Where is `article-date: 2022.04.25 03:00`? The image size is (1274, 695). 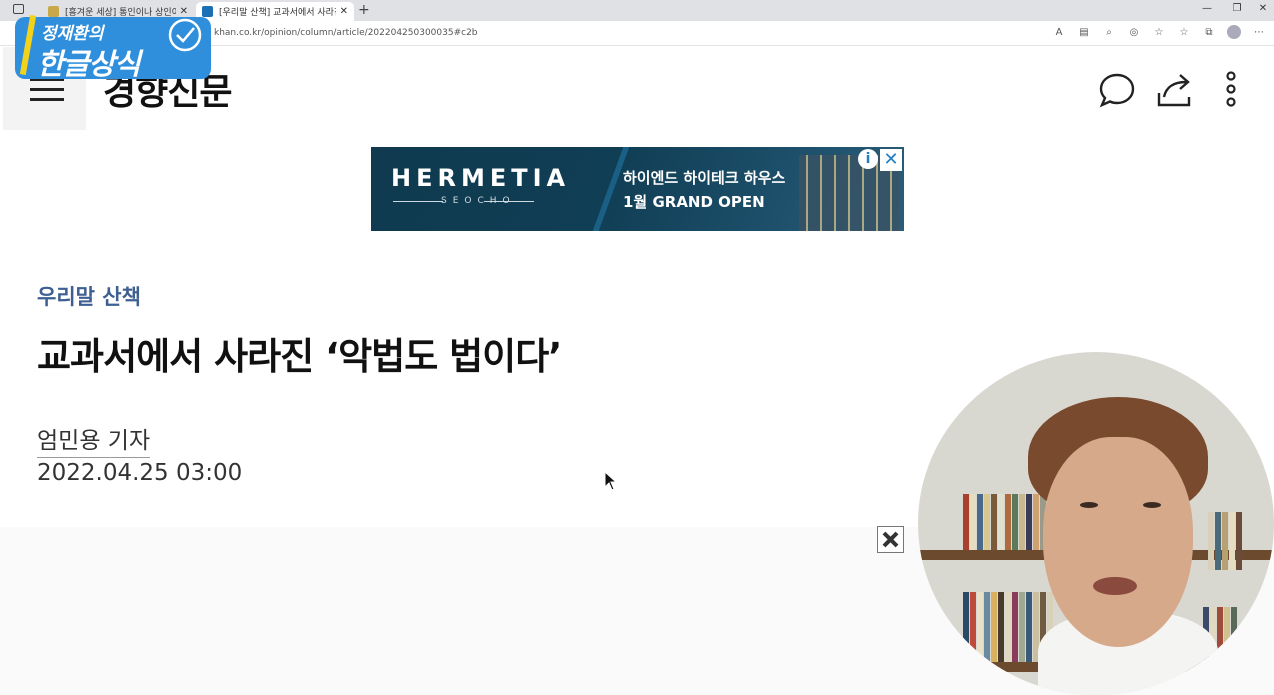
article-date: 2022.04.25 03:00 is located at coordinates (140, 473).